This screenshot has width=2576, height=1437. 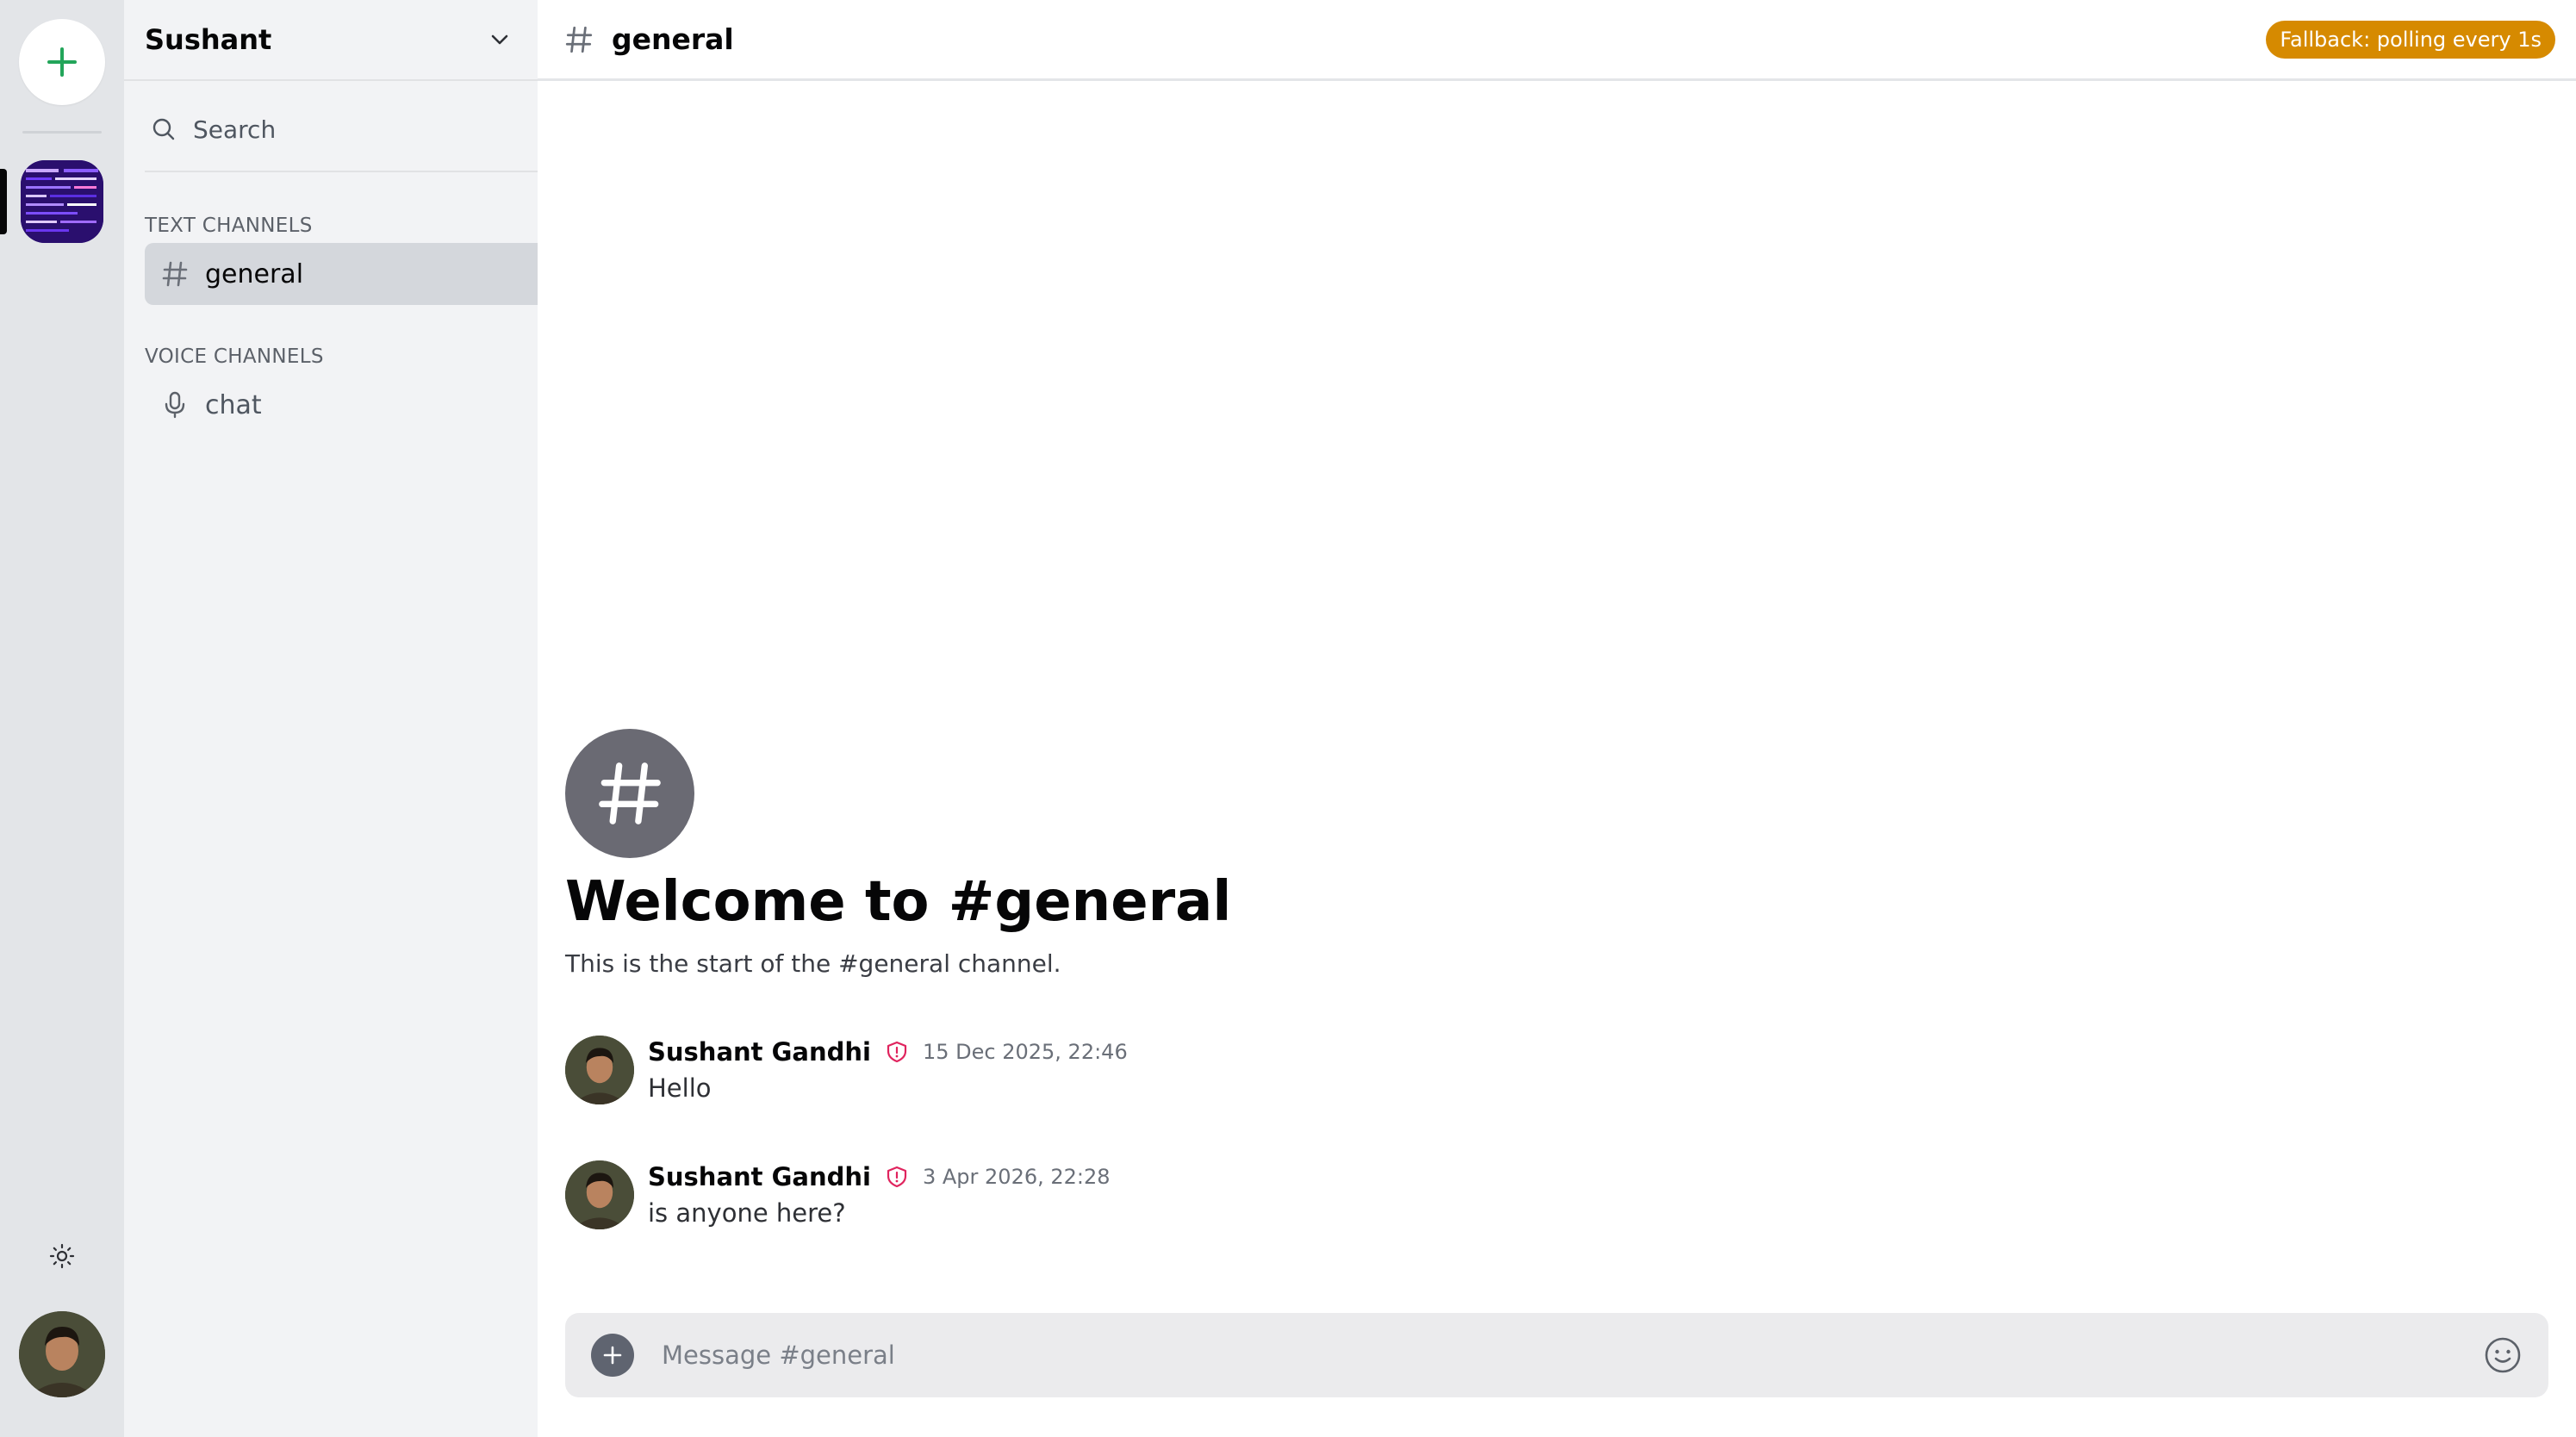 What do you see at coordinates (673, 39) in the screenshot?
I see `channel-title: general` at bounding box center [673, 39].